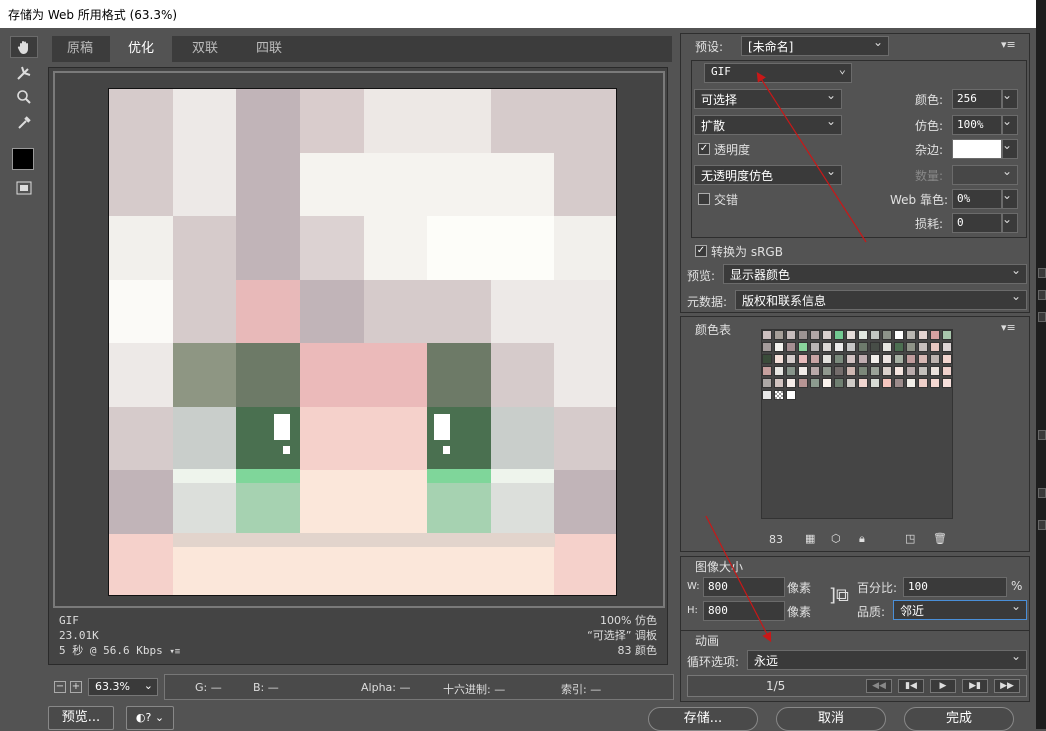  What do you see at coordinates (1008, 44) in the screenshot?
I see `panel-menu-icon: ▾≡` at bounding box center [1008, 44].